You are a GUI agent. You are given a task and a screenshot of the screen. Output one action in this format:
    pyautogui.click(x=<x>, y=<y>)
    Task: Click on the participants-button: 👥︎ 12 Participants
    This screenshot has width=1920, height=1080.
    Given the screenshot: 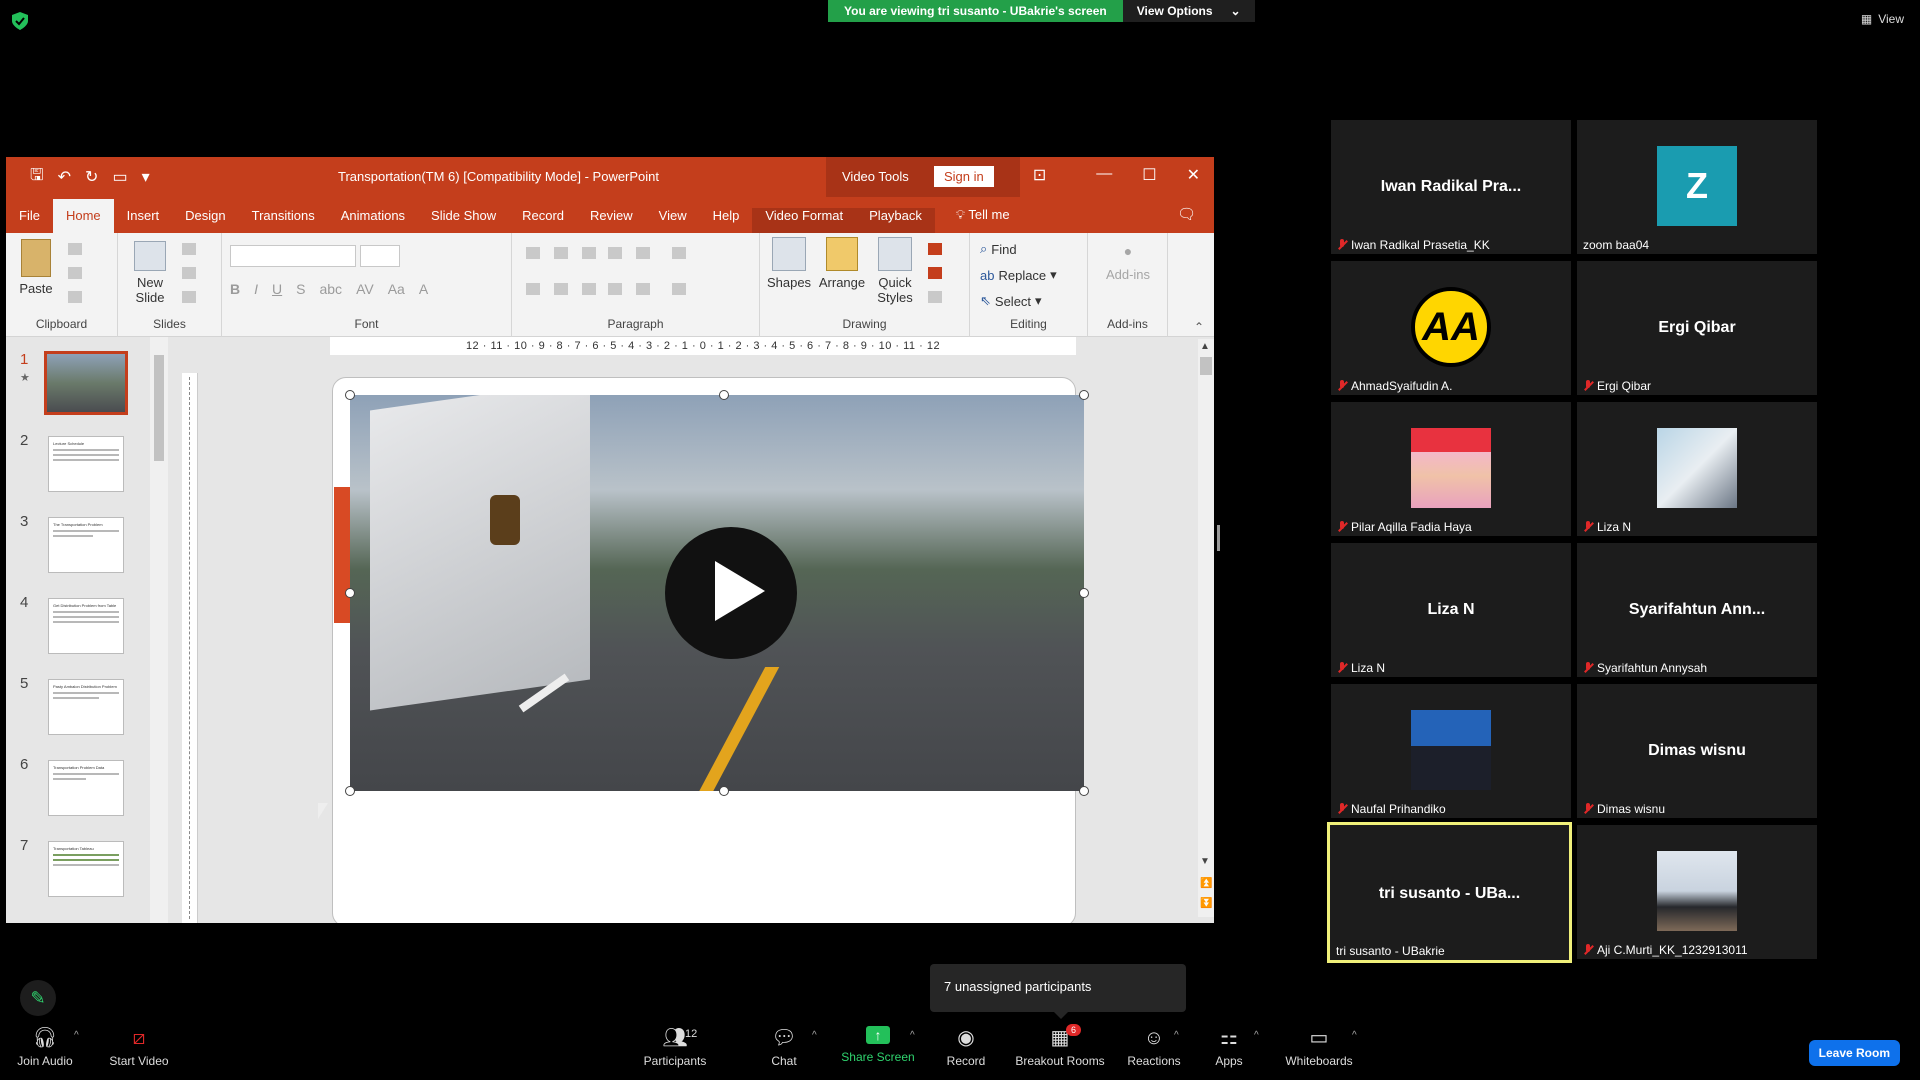 What is the action you would take?
    pyautogui.click(x=675, y=1047)
    